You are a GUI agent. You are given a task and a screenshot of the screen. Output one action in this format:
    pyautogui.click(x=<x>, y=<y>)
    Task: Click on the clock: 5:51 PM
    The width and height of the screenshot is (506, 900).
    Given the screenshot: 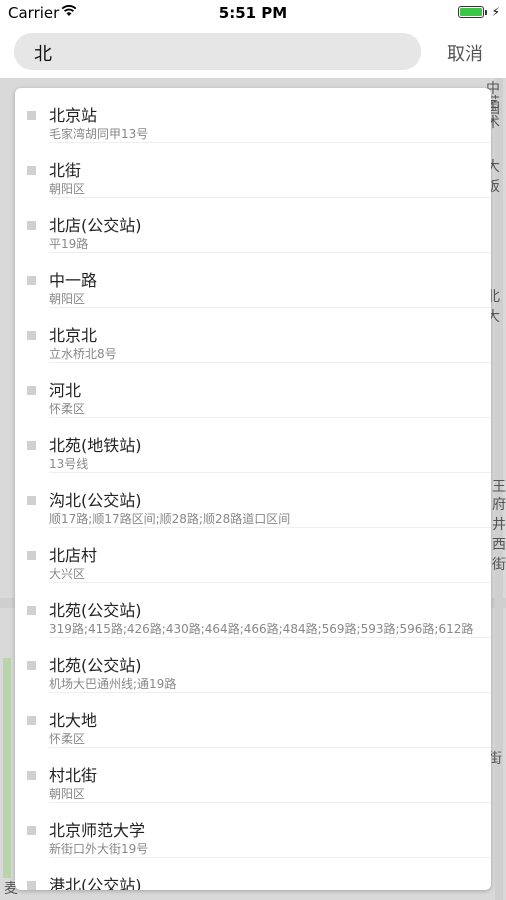 What is the action you would take?
    pyautogui.click(x=253, y=13)
    